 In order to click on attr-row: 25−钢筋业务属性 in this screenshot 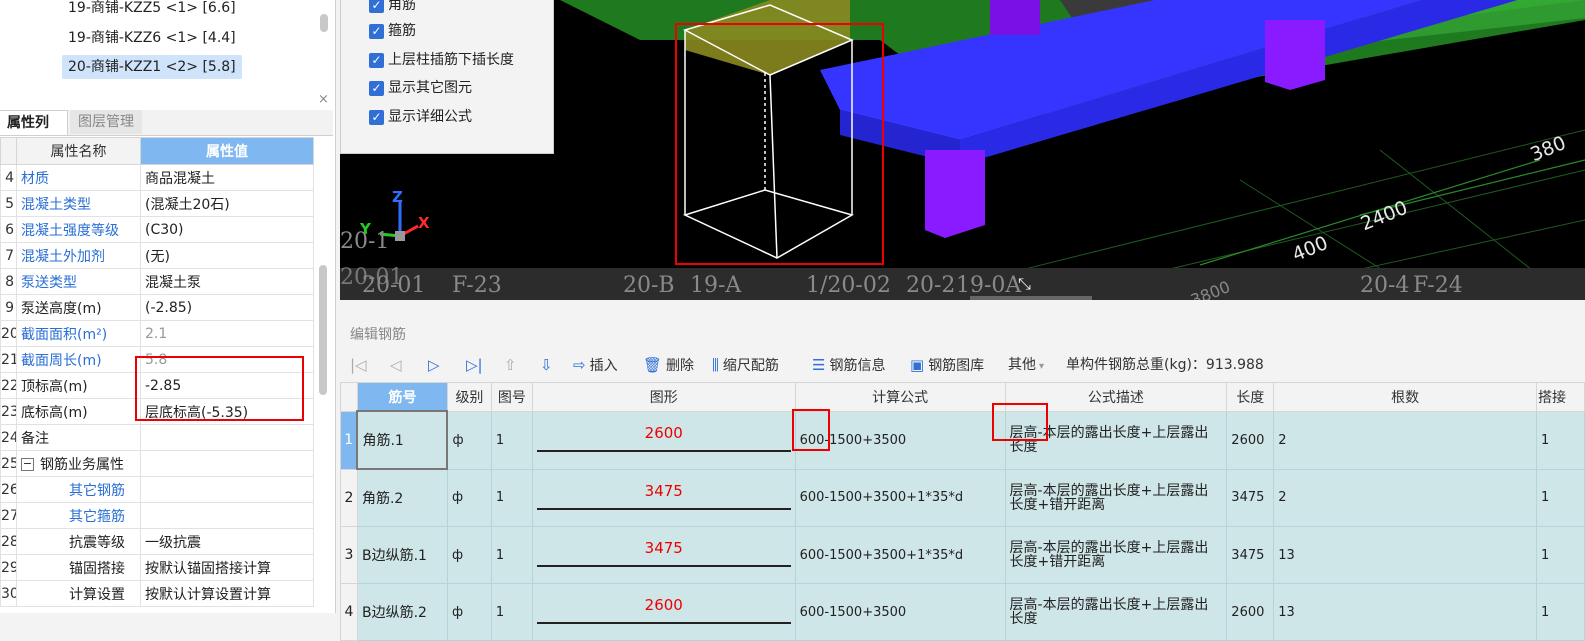, I will do `click(157, 463)`.